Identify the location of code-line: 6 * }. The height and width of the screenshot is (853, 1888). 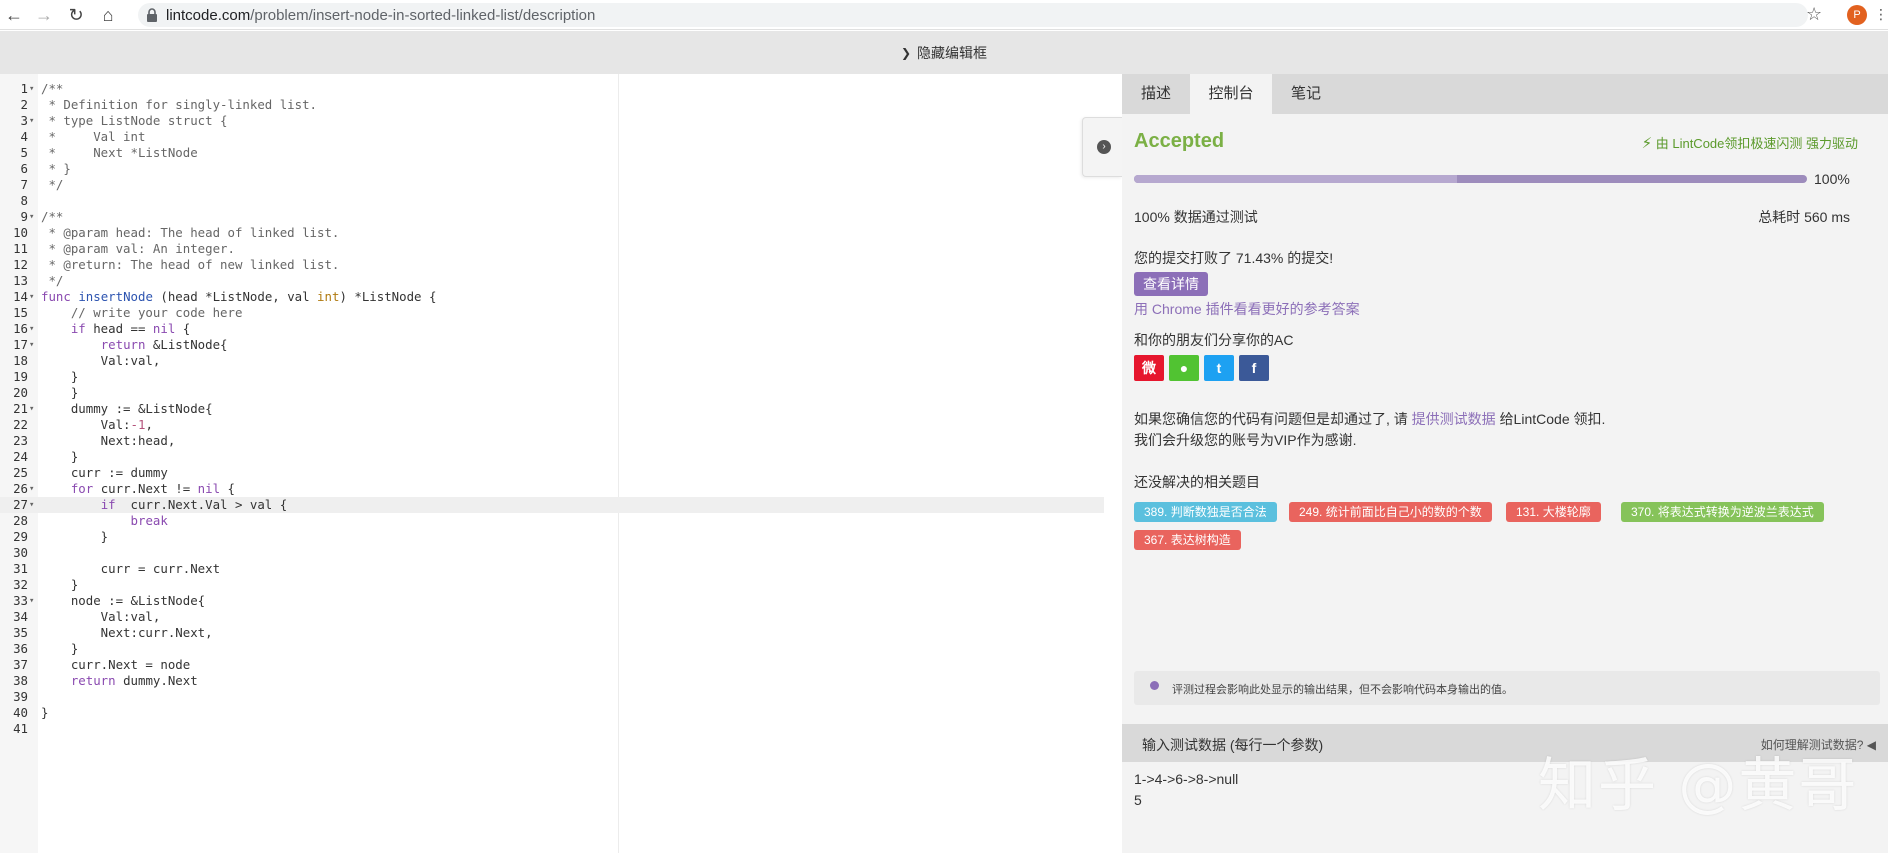
(552, 169).